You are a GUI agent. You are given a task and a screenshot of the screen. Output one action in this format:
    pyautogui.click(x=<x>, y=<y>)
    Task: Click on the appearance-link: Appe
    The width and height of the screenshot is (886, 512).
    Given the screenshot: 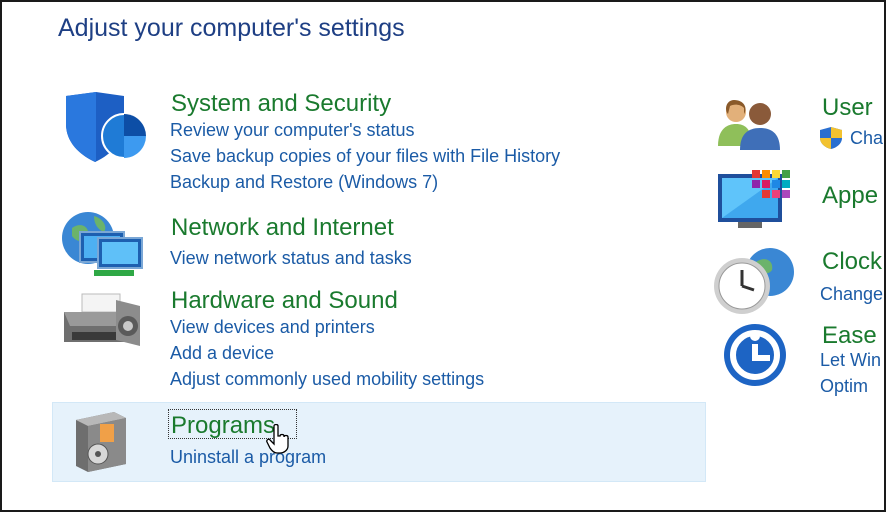 What is the action you would take?
    pyautogui.click(x=850, y=196)
    